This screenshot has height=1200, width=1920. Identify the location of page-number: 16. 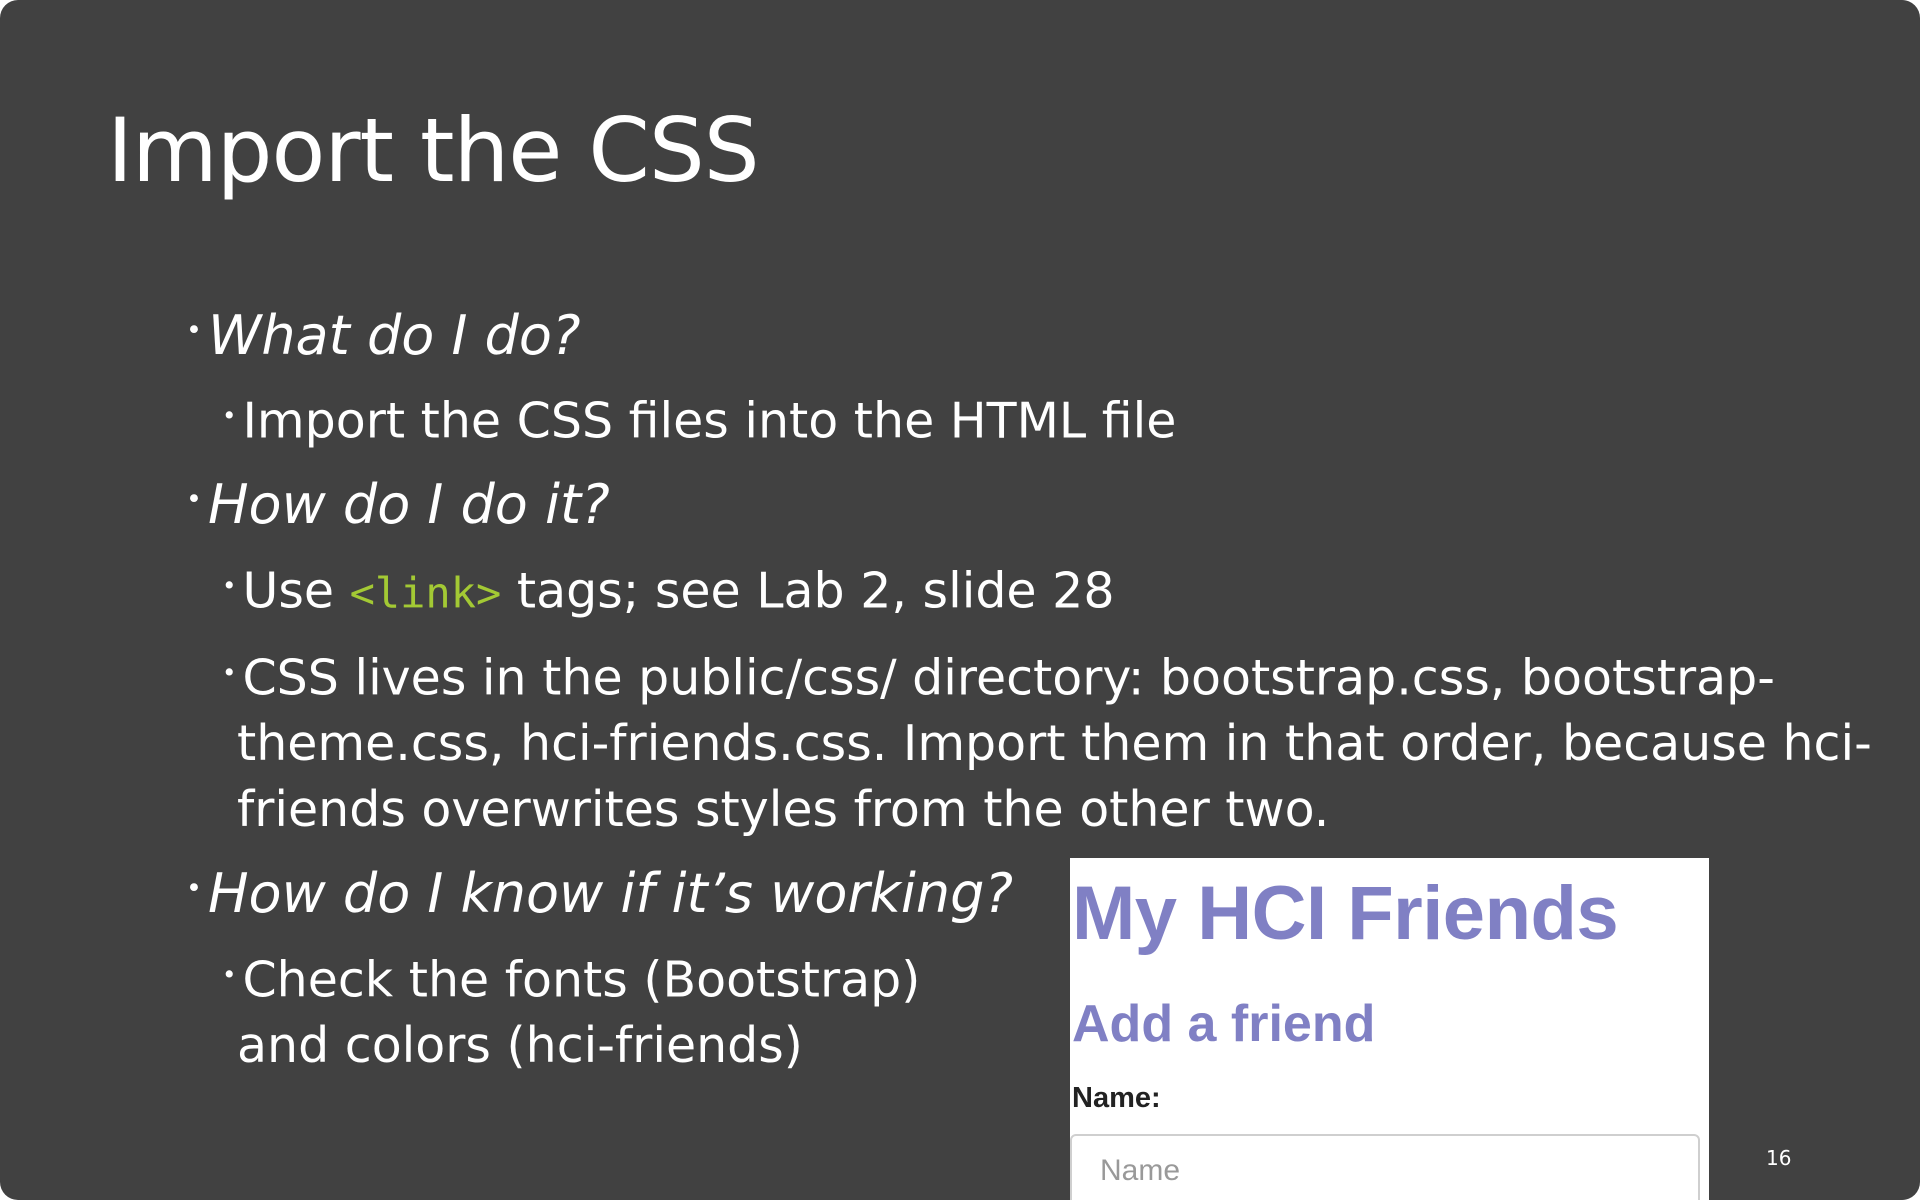
(1779, 1158).